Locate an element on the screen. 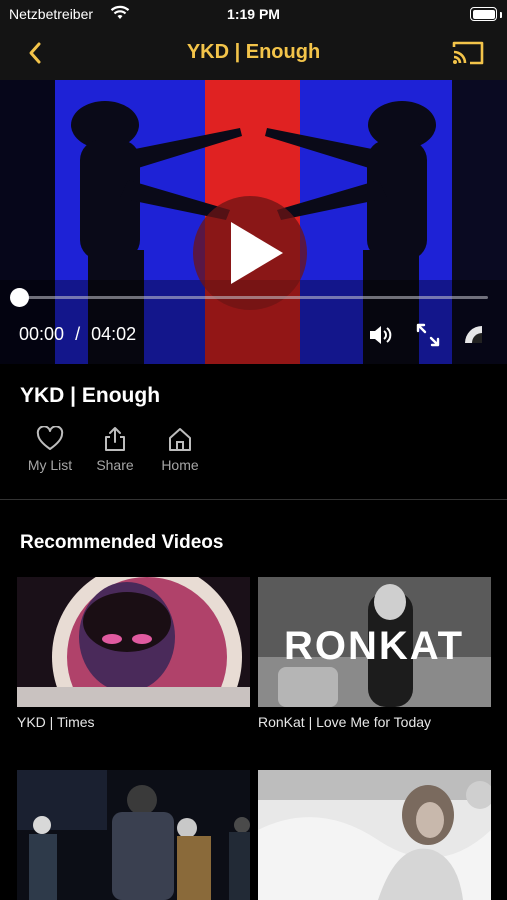 This screenshot has height=900, width=507. time-display: 00:00 / 04:02 is located at coordinates (80, 334).